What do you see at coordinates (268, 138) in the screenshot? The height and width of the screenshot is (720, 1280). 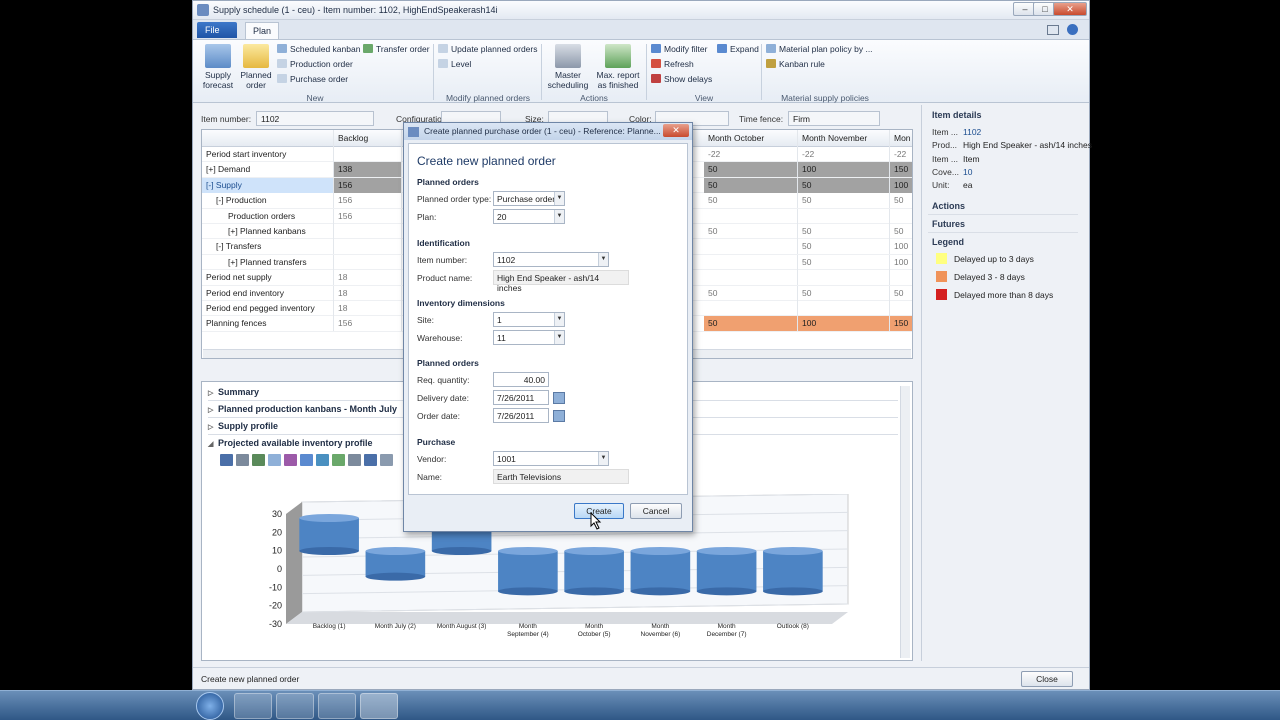 I see `column-header` at bounding box center [268, 138].